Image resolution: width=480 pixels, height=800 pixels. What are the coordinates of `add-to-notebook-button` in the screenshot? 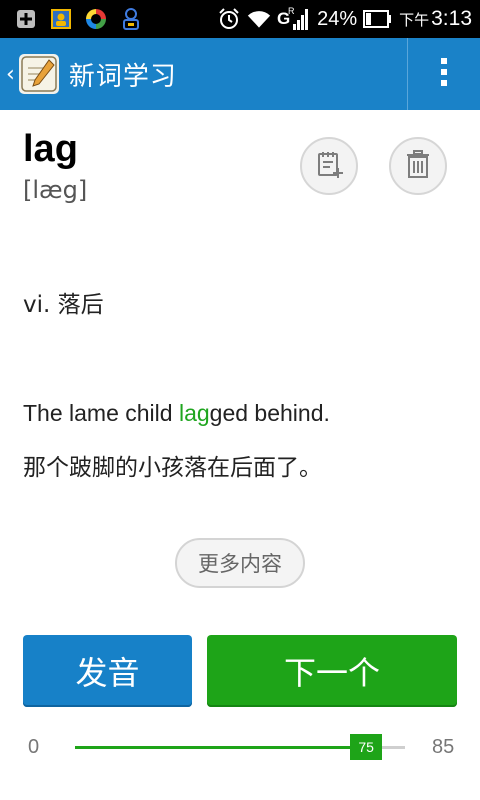 It's located at (329, 166).